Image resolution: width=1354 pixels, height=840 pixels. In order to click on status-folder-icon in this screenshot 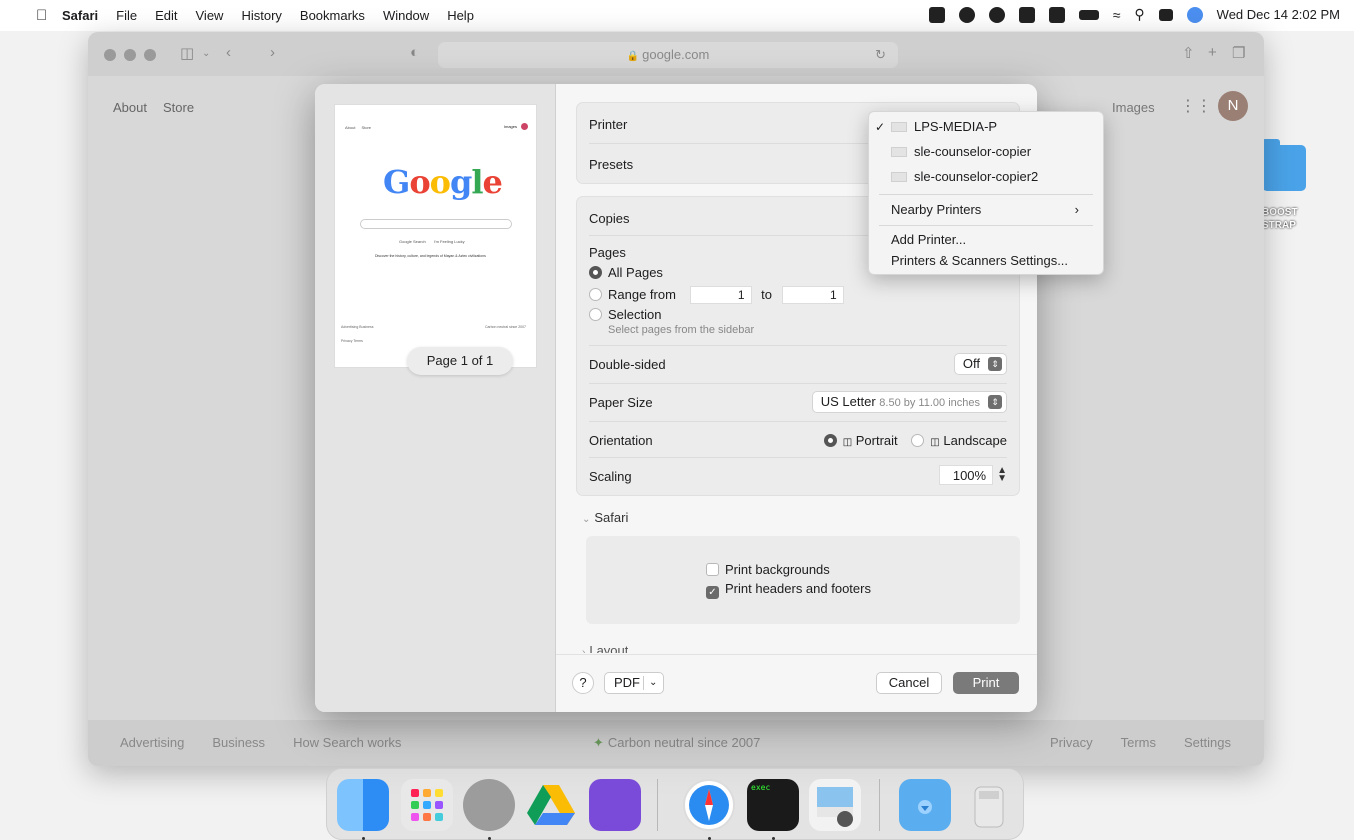, I will do `click(1056, 14)`.